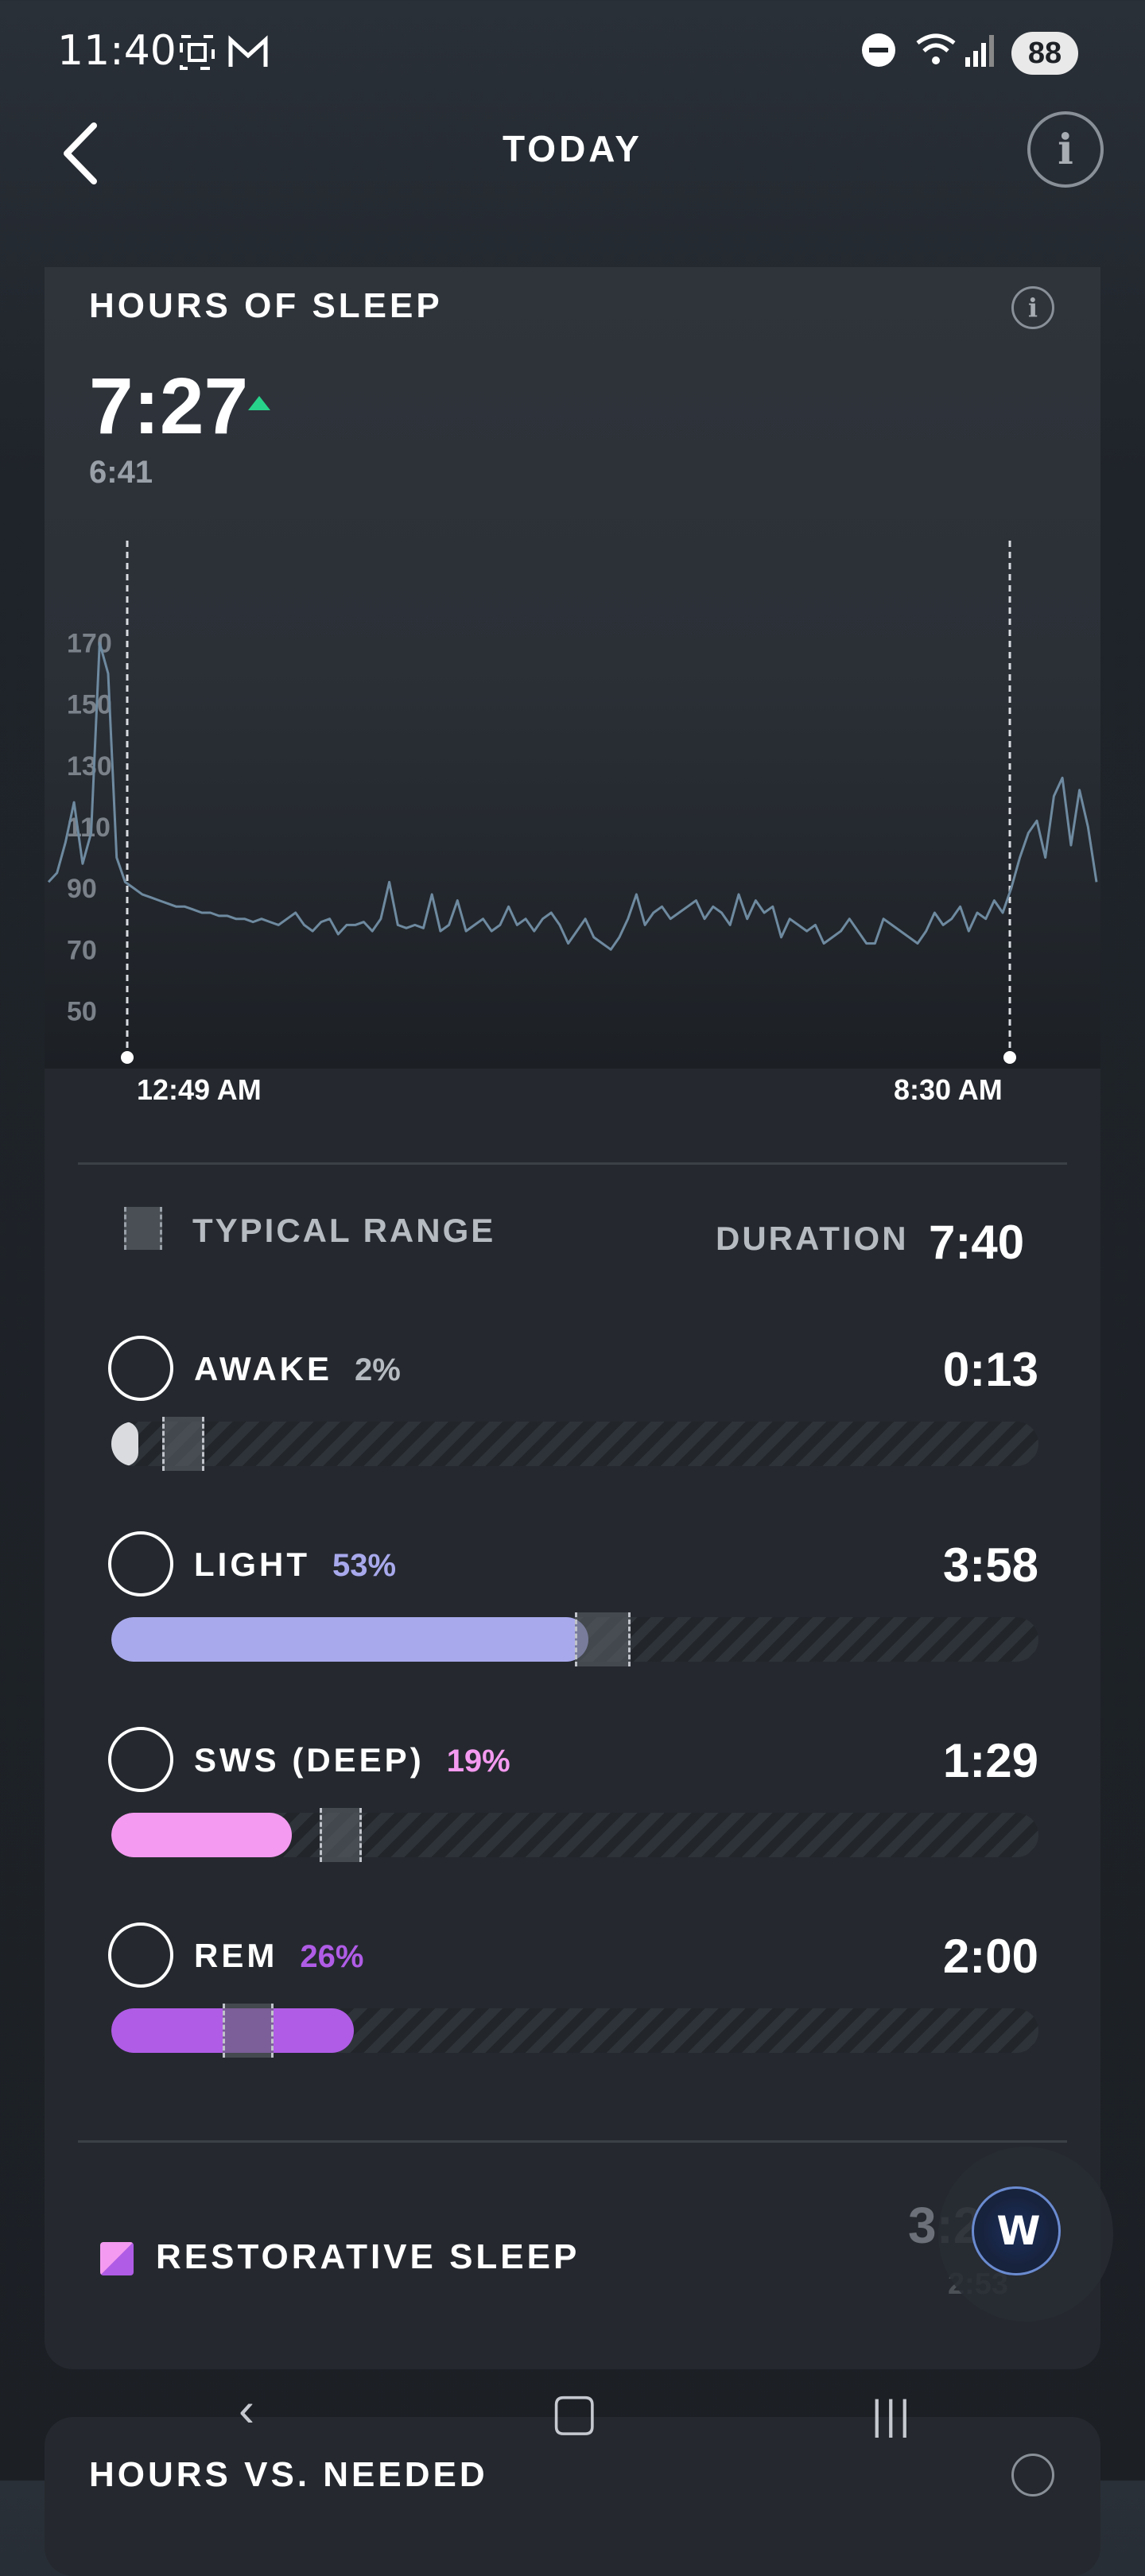 The height and width of the screenshot is (2576, 1145). What do you see at coordinates (364, 1566) in the screenshot?
I see `stage-percentage: 53%` at bounding box center [364, 1566].